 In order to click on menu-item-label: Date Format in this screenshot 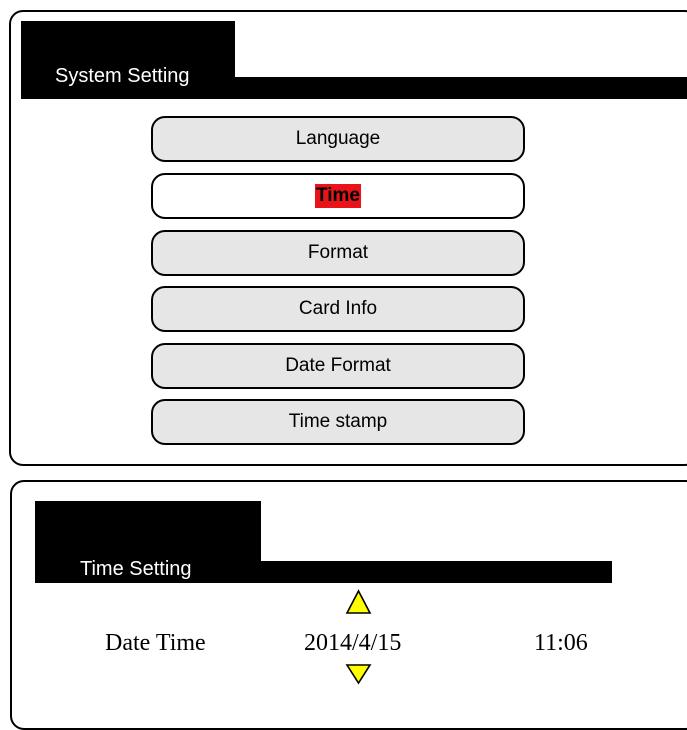, I will do `click(338, 365)`.